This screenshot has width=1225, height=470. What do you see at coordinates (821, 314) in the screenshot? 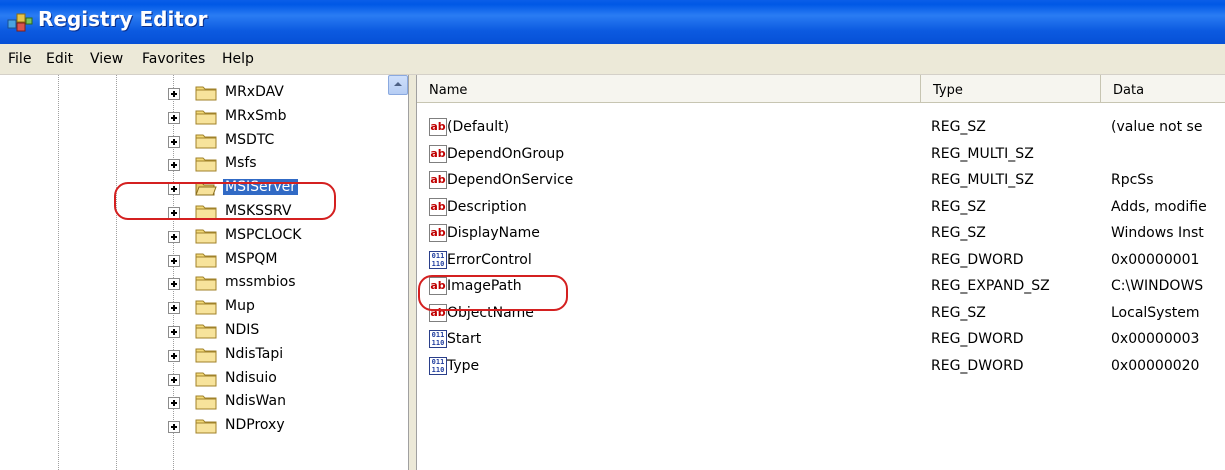
I see `value-row: ab ObjectName REG_SZ LocalSystem` at bounding box center [821, 314].